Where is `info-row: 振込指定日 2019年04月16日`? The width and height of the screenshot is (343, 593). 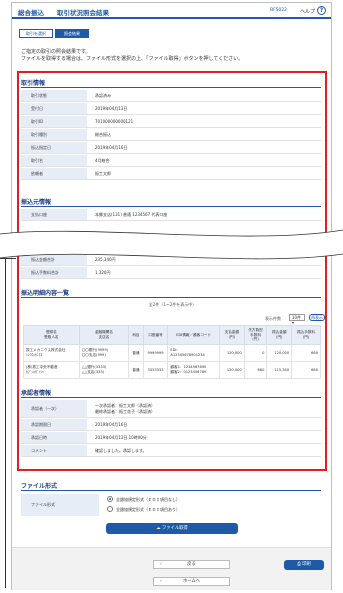 info-row: 振込指定日 2019年04月16日 is located at coordinates (171, 148).